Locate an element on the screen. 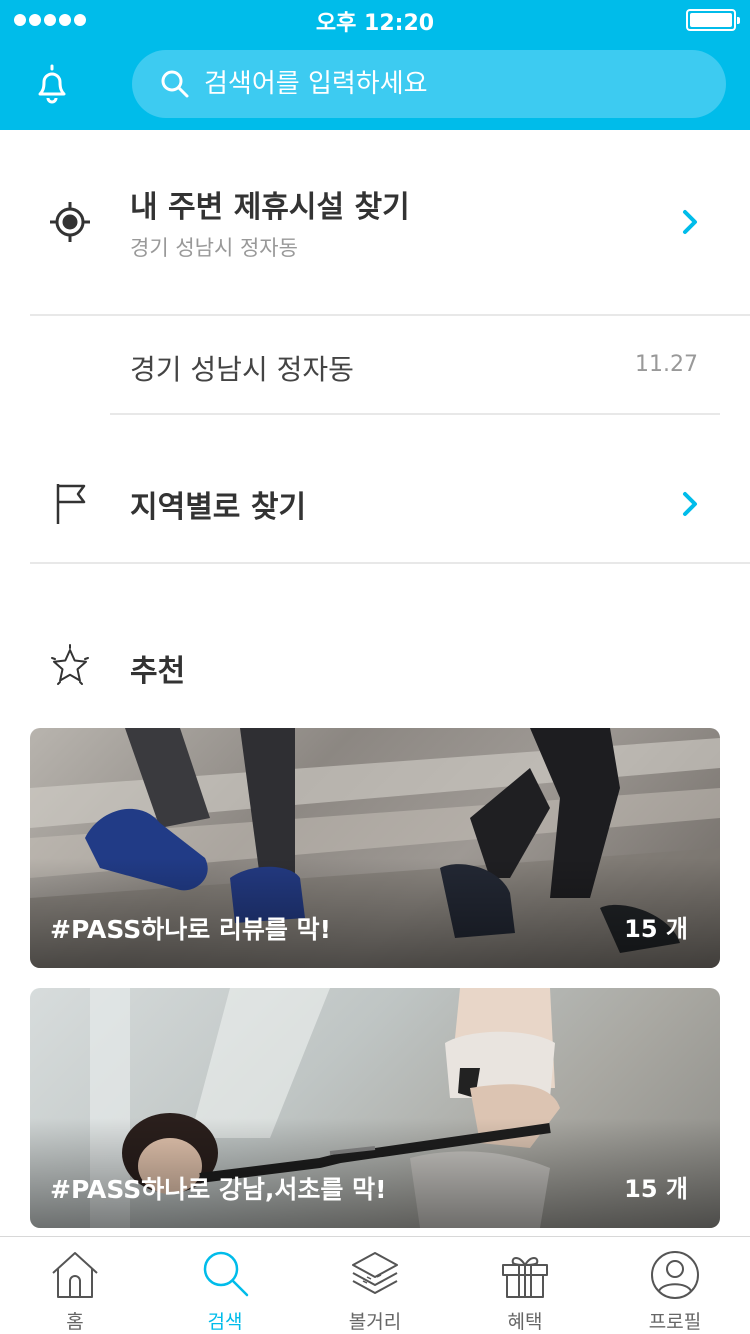 Image resolution: width=750 pixels, height=1334 pixels. nearby-facilities-row: 내 주변 제휴시설 찾기 경기 성남시 정자동 is located at coordinates (375, 225).